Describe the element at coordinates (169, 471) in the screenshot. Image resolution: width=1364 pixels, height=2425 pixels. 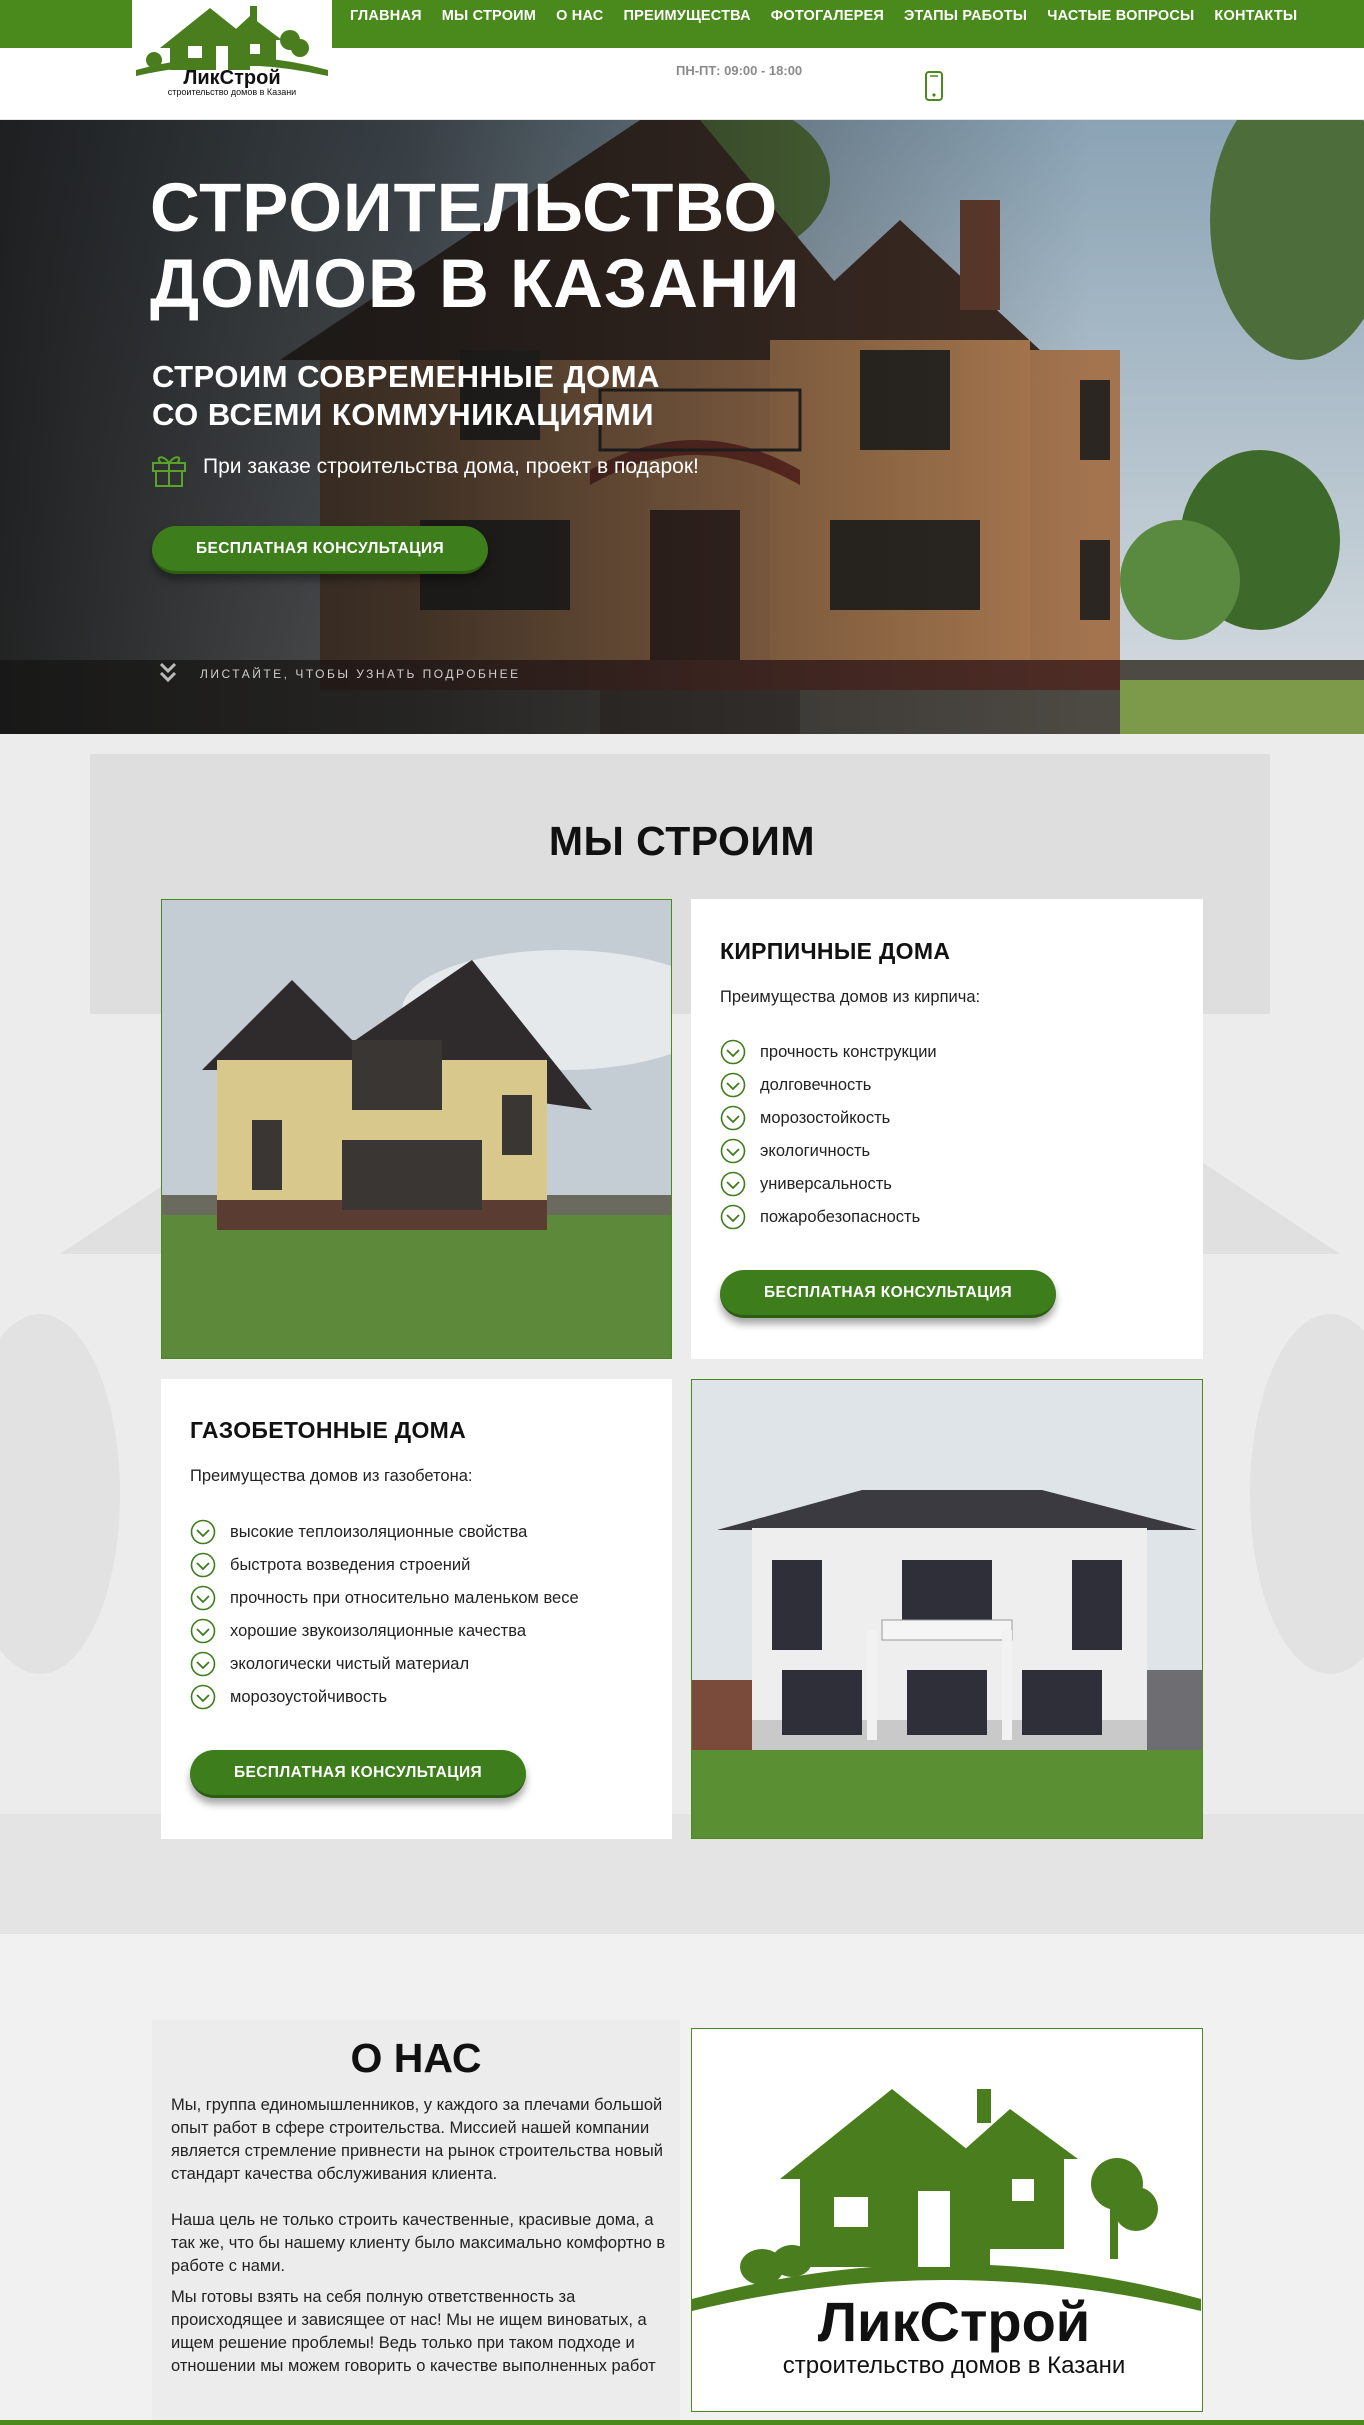
I see `gift-icon` at that location.